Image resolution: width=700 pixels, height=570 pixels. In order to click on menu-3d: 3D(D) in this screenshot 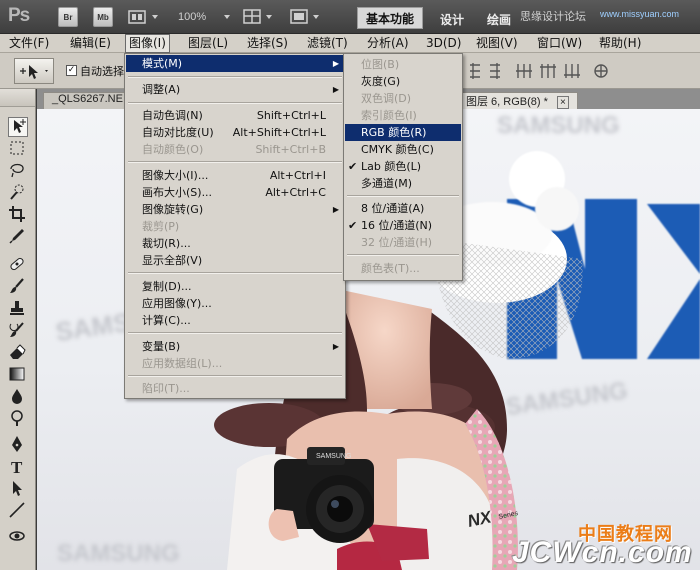, I will do `click(443, 43)`.